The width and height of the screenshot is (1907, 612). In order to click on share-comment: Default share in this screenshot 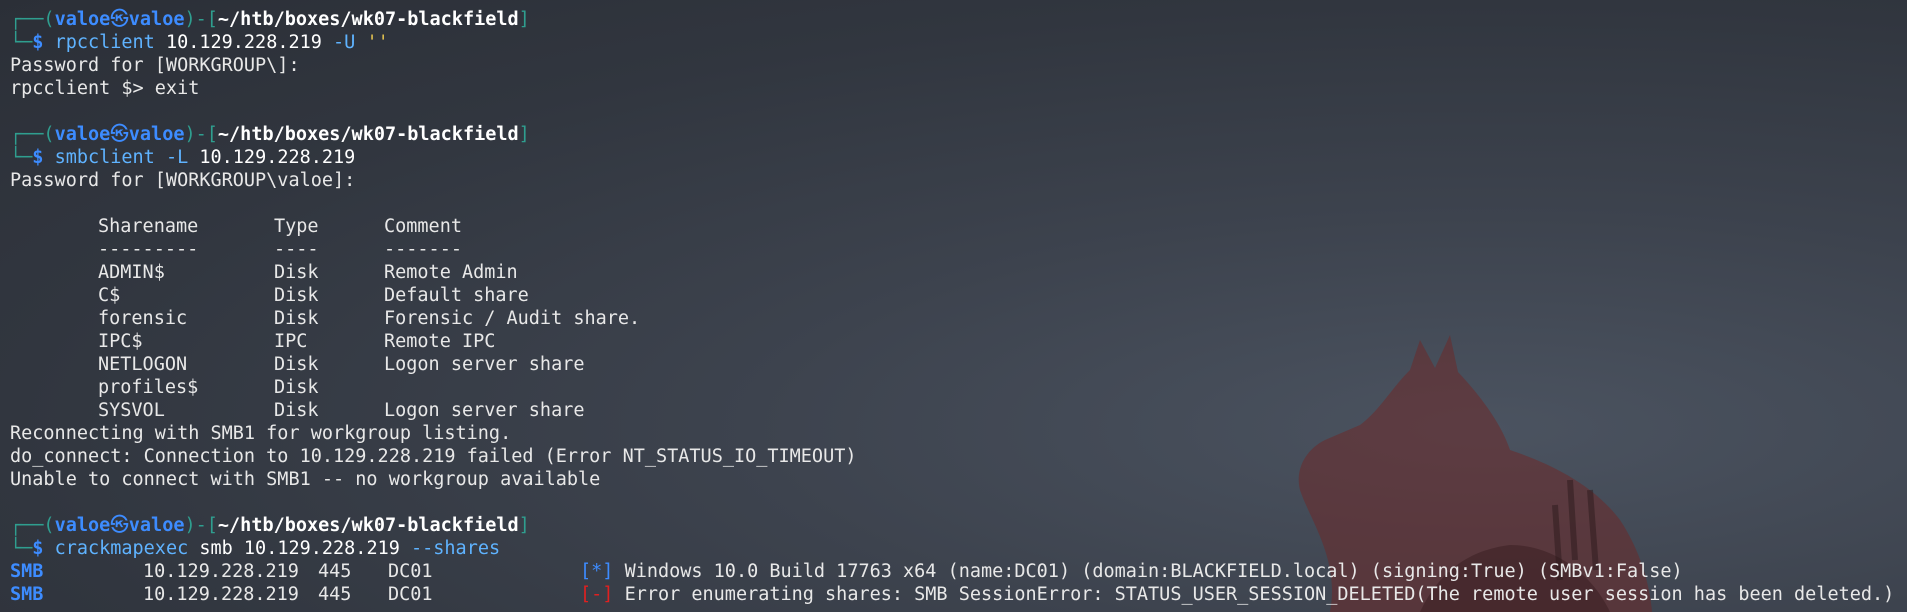, I will do `click(456, 295)`.